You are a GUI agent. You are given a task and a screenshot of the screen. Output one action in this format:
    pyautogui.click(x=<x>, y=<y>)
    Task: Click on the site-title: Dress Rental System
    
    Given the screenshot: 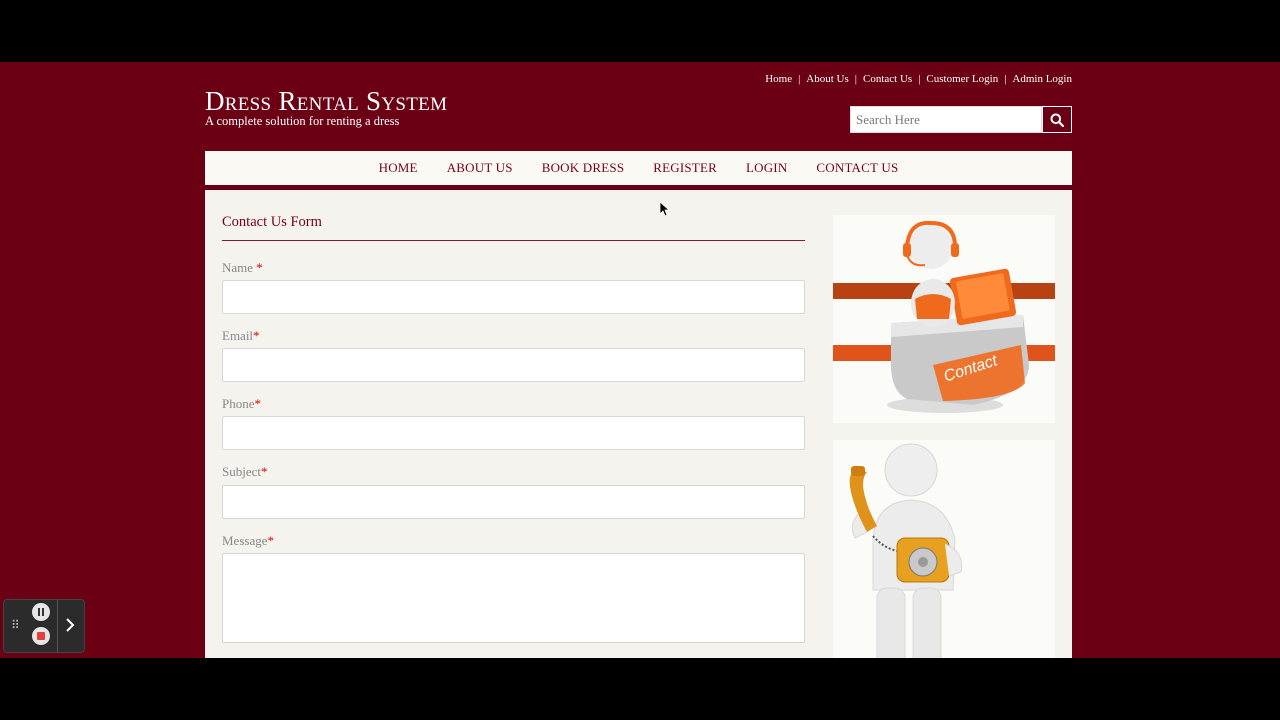 What is the action you would take?
    pyautogui.click(x=326, y=101)
    